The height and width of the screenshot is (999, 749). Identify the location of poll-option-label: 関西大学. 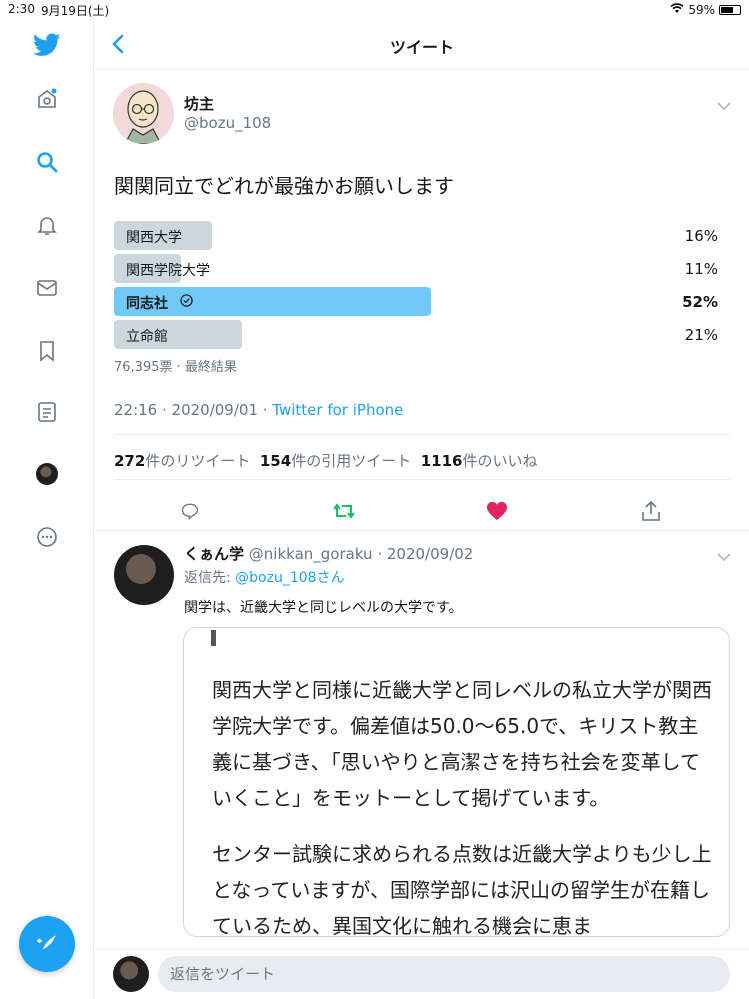
(154, 238).